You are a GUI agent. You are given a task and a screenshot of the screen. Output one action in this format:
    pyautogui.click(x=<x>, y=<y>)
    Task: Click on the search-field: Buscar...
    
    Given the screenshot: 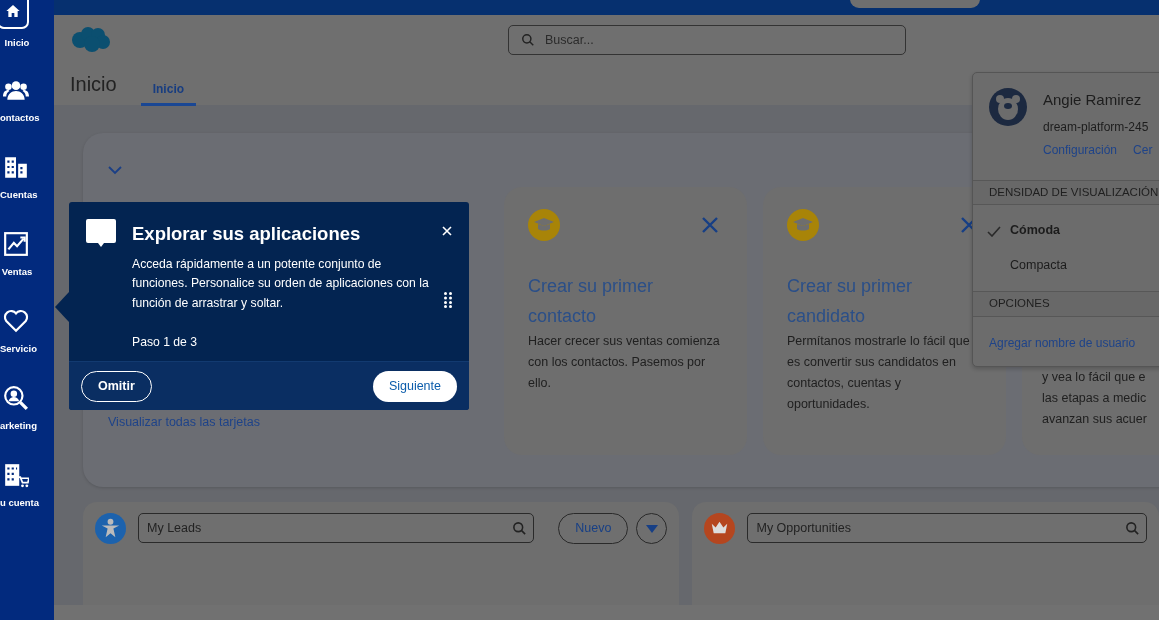 What is the action you would take?
    pyautogui.click(x=707, y=40)
    